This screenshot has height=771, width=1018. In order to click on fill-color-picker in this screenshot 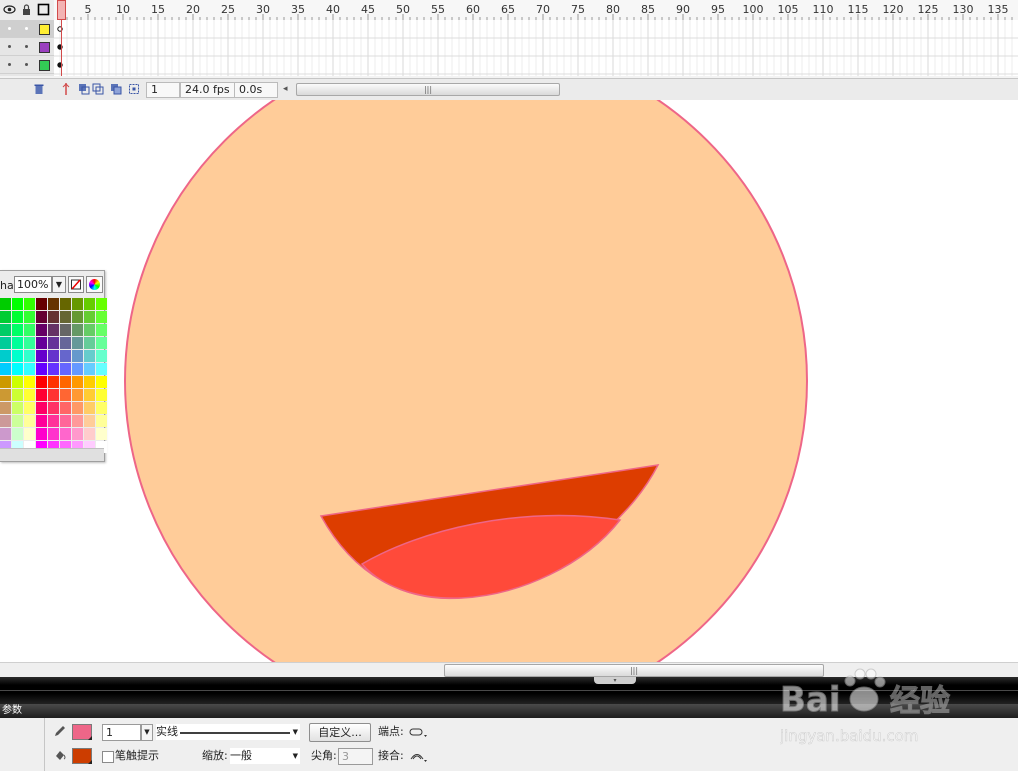, I will do `click(82, 756)`.